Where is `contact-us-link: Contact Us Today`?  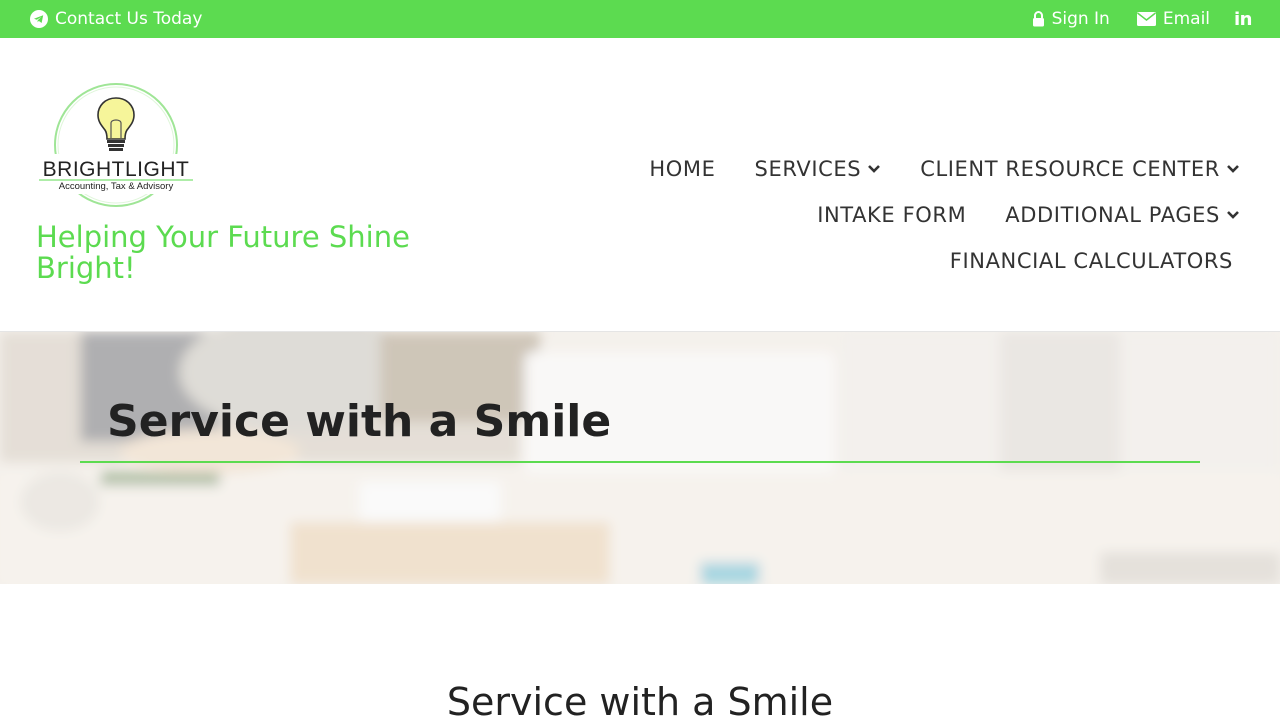
contact-us-link: Contact Us Today is located at coordinates (116, 19).